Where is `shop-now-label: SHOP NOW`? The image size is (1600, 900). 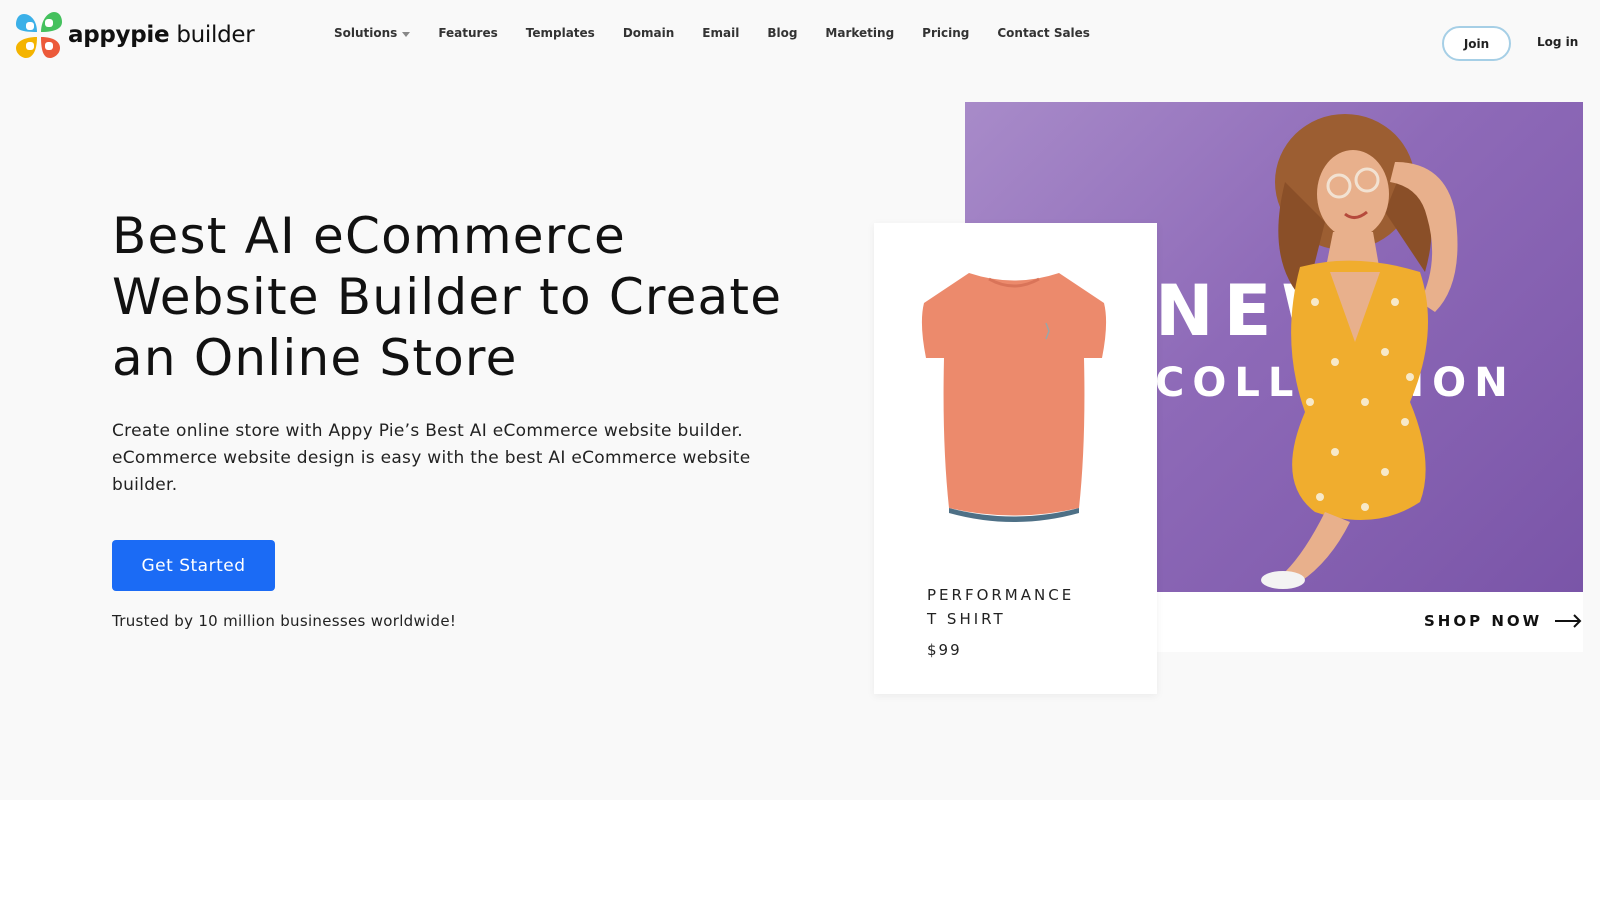
shop-now-label: SHOP NOW is located at coordinates (1483, 621).